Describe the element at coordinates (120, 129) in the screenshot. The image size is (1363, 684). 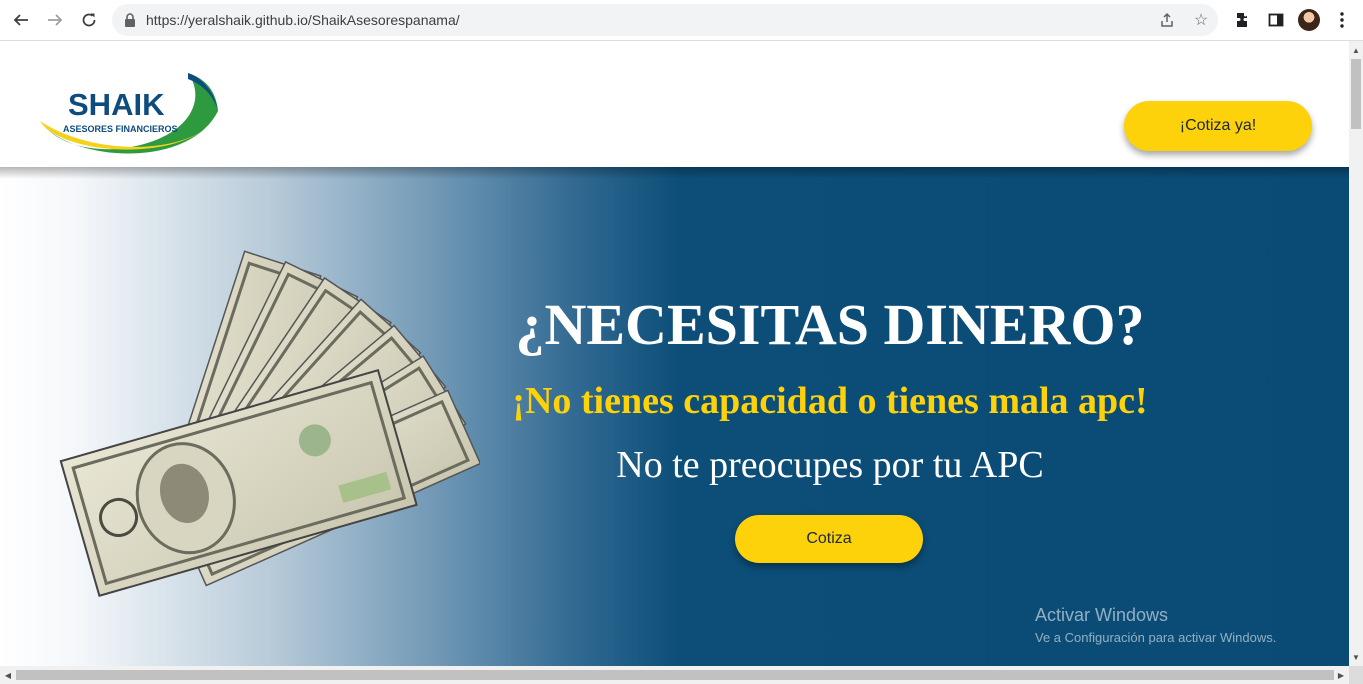
I see `logo-tagline: ASESORES FINANCIEROS` at that location.